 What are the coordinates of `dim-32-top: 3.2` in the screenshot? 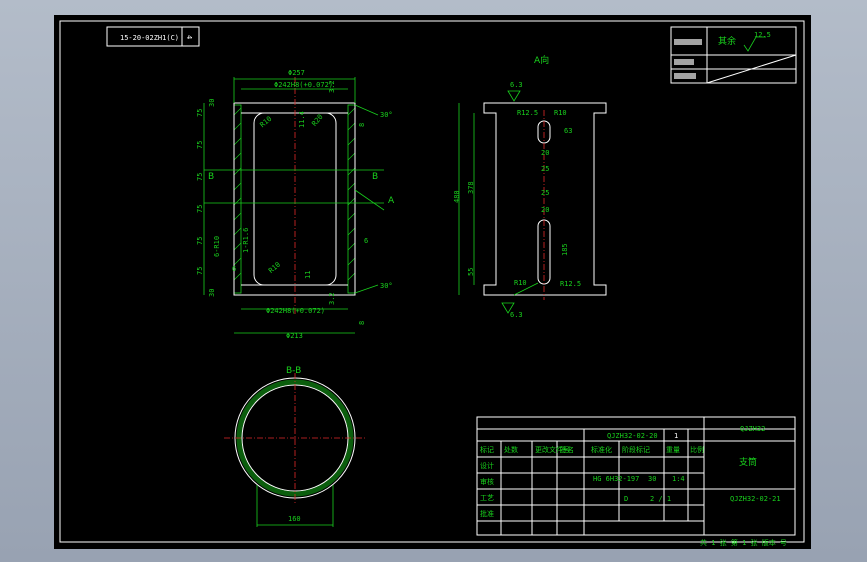 It's located at (332, 86).